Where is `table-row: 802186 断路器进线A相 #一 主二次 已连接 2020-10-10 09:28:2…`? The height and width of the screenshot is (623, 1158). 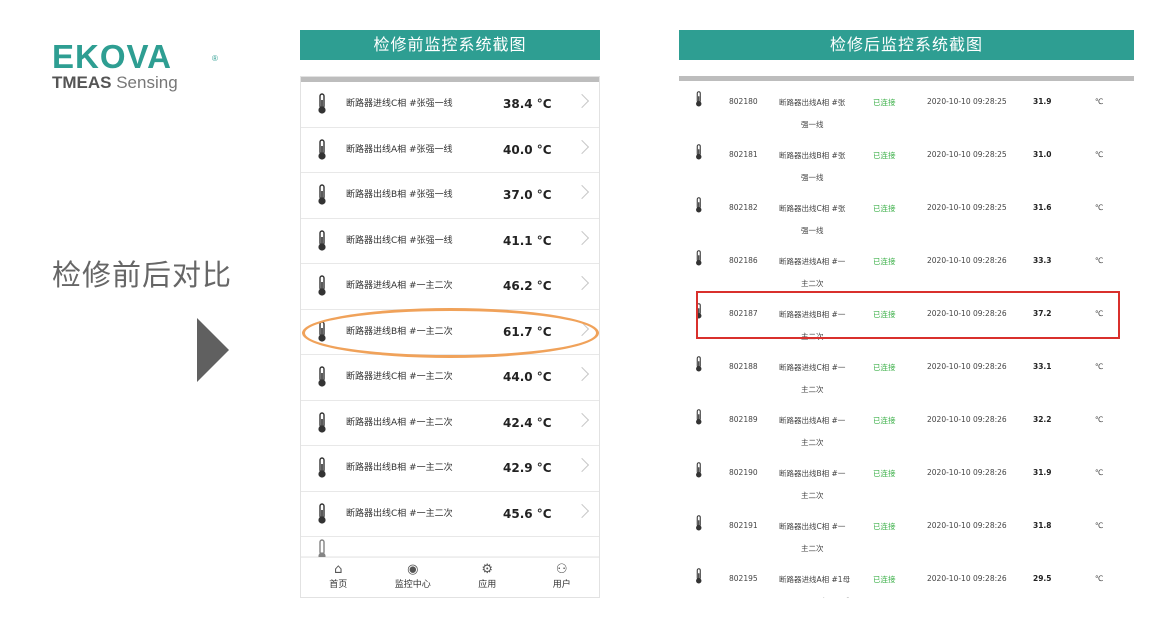
table-row: 802186 断路器进线A相 #一 主二次 已连接 2020-10-10 09:28:2… is located at coordinates (906, 266).